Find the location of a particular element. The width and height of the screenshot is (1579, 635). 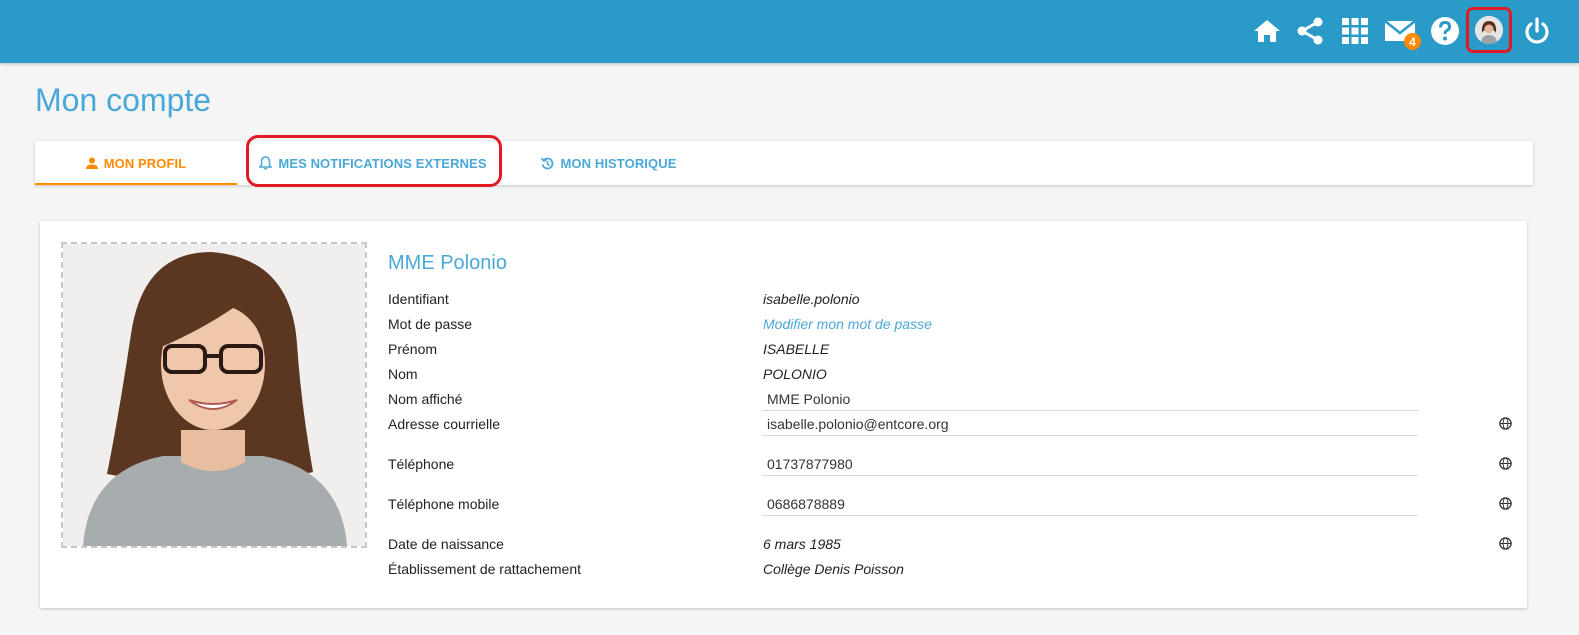

bell-icon is located at coordinates (266, 163).